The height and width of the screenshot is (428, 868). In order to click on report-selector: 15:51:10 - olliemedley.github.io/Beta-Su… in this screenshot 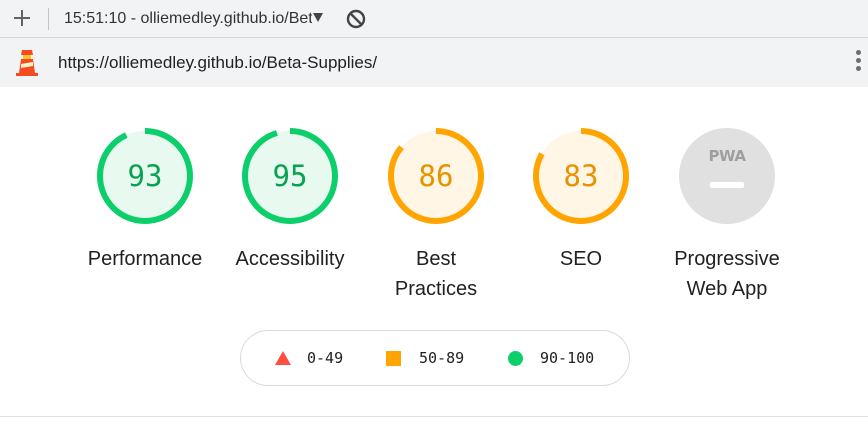, I will do `click(188, 19)`.